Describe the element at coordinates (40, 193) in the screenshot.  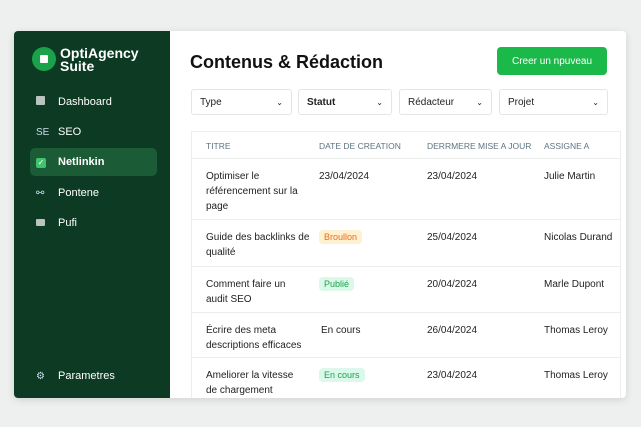
I see `link-icon: ⚯` at that location.